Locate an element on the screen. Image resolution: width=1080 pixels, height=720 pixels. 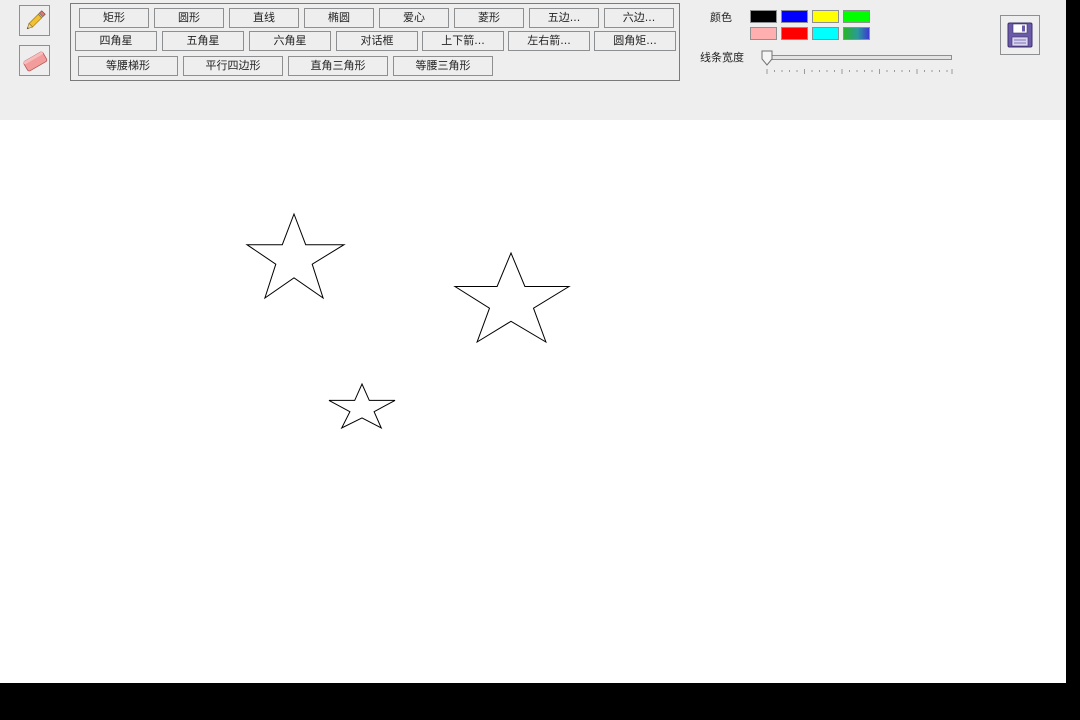
shape-button-line: 直线 is located at coordinates (264, 18).